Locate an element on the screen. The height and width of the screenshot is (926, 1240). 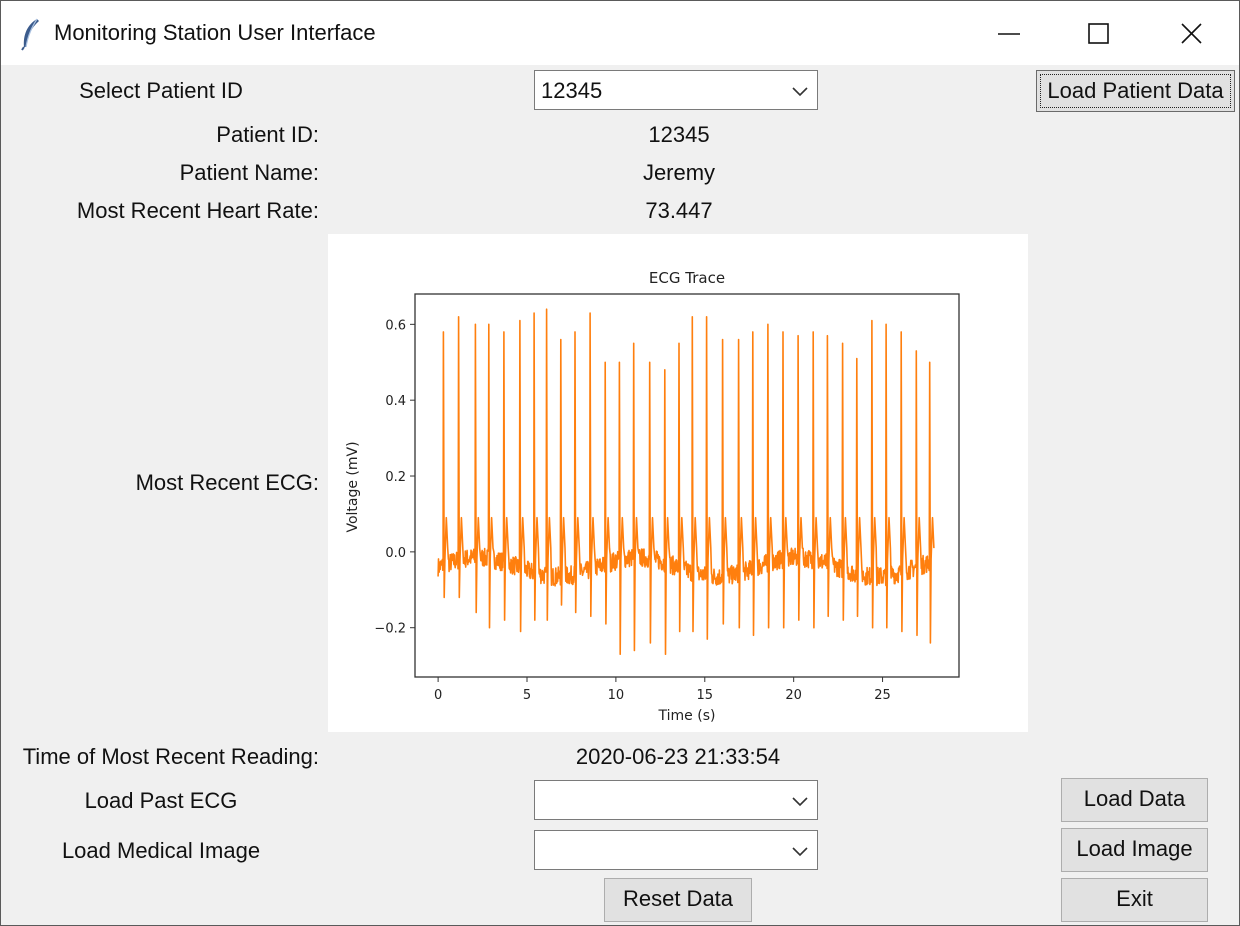
exit-button: Exit is located at coordinates (1134, 900).